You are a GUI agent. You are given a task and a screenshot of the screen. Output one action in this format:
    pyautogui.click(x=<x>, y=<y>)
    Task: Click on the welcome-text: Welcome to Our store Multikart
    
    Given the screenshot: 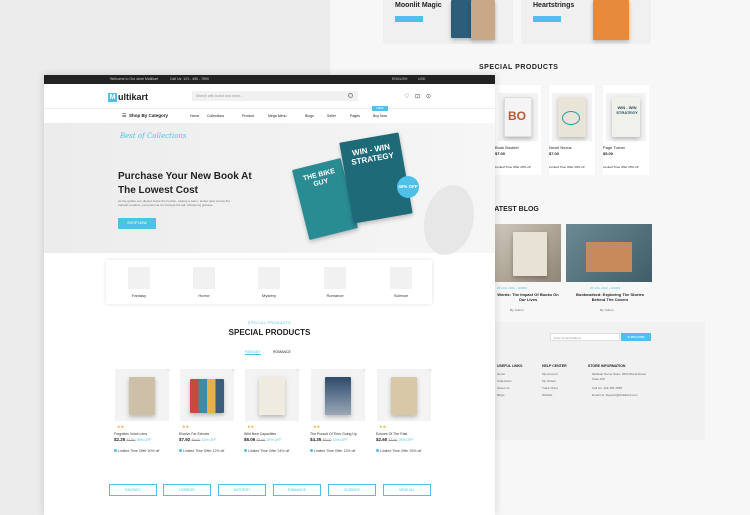 What is the action you would take?
    pyautogui.click(x=134, y=79)
    